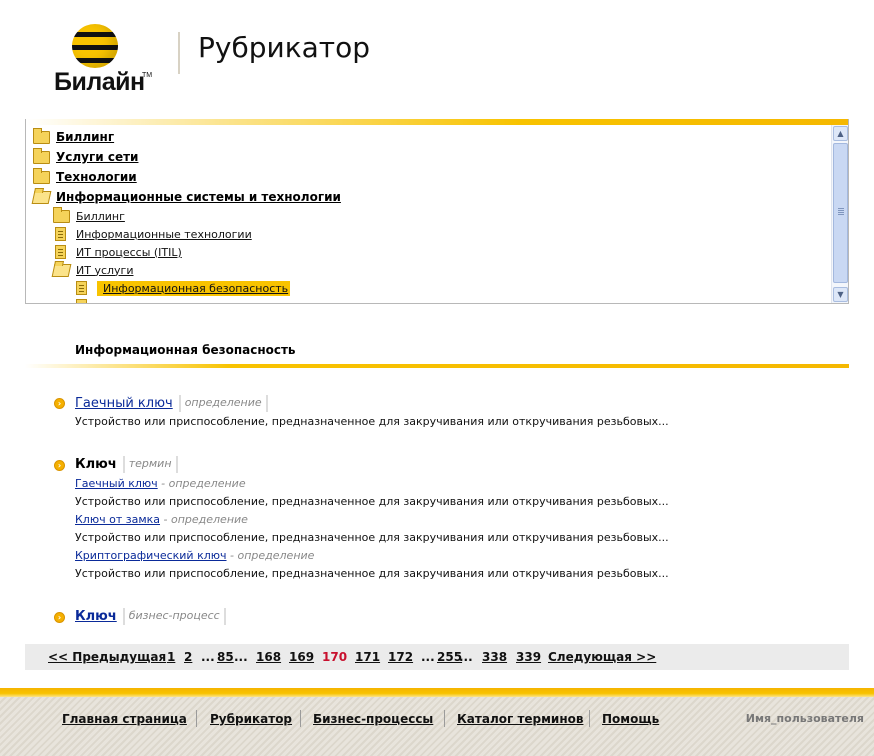  I want to click on result-type-tag: бизнес-процесс, so click(174, 616).